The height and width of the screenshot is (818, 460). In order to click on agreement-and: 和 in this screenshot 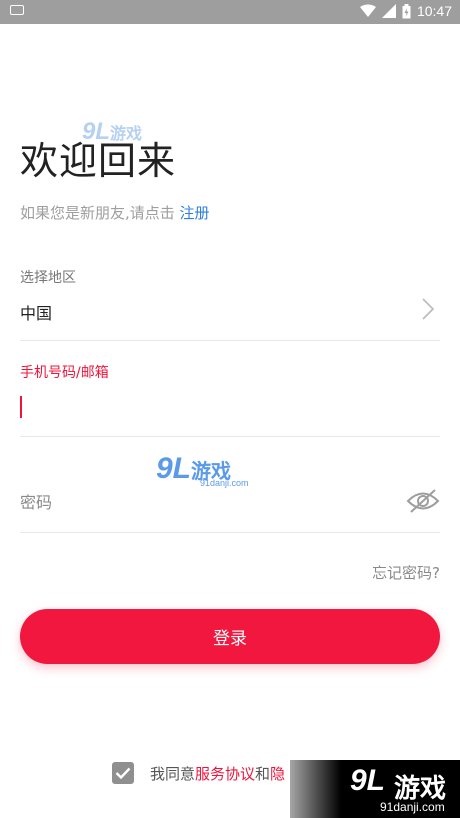, I will do `click(263, 773)`.